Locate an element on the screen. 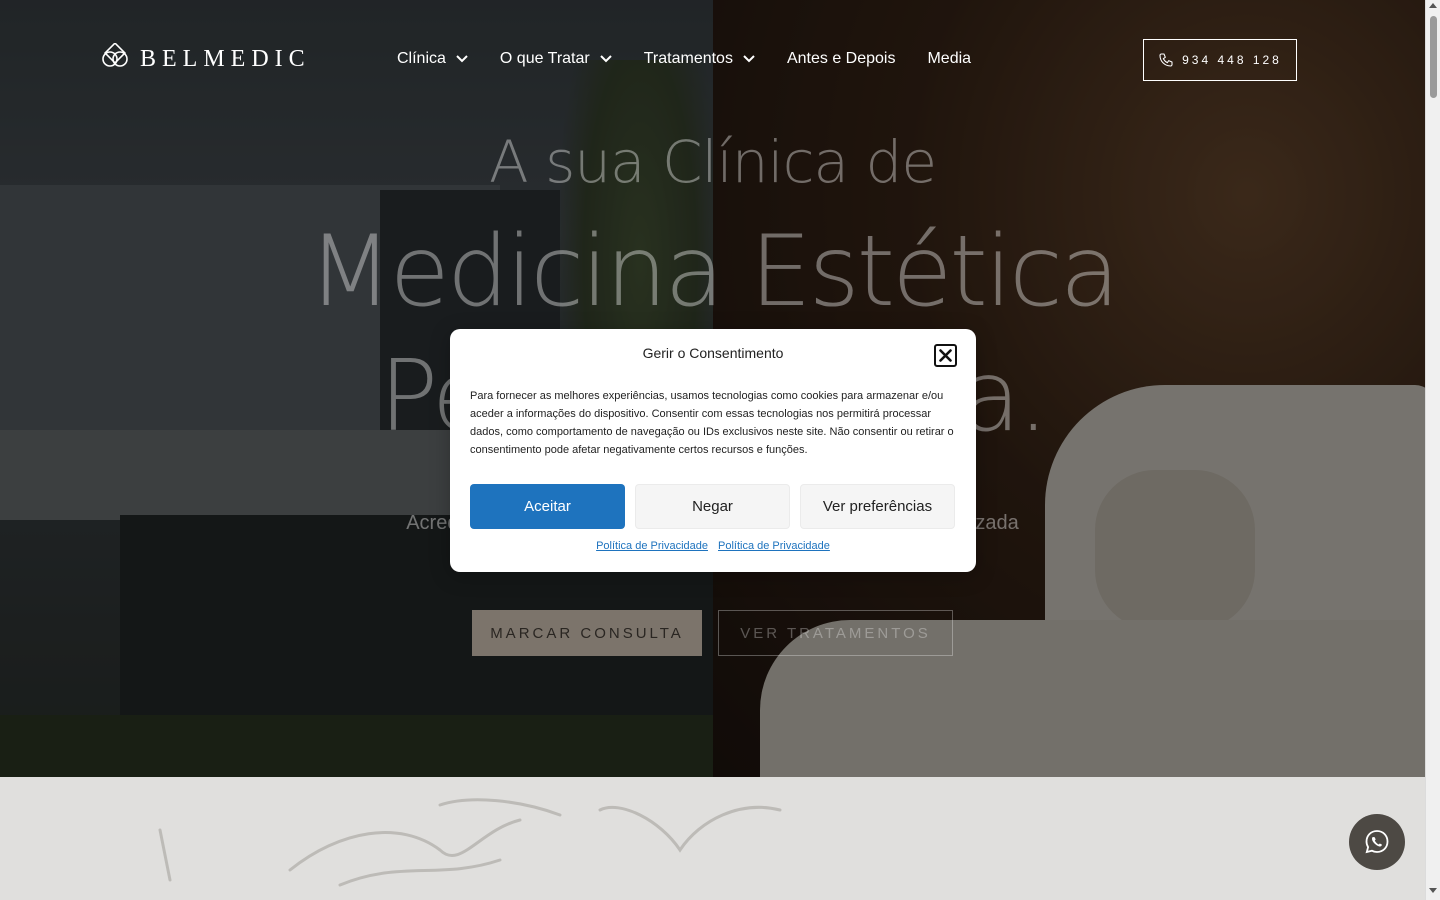 This screenshot has width=1440, height=900. scroll-up-arrow is located at coordinates (1433, 5).